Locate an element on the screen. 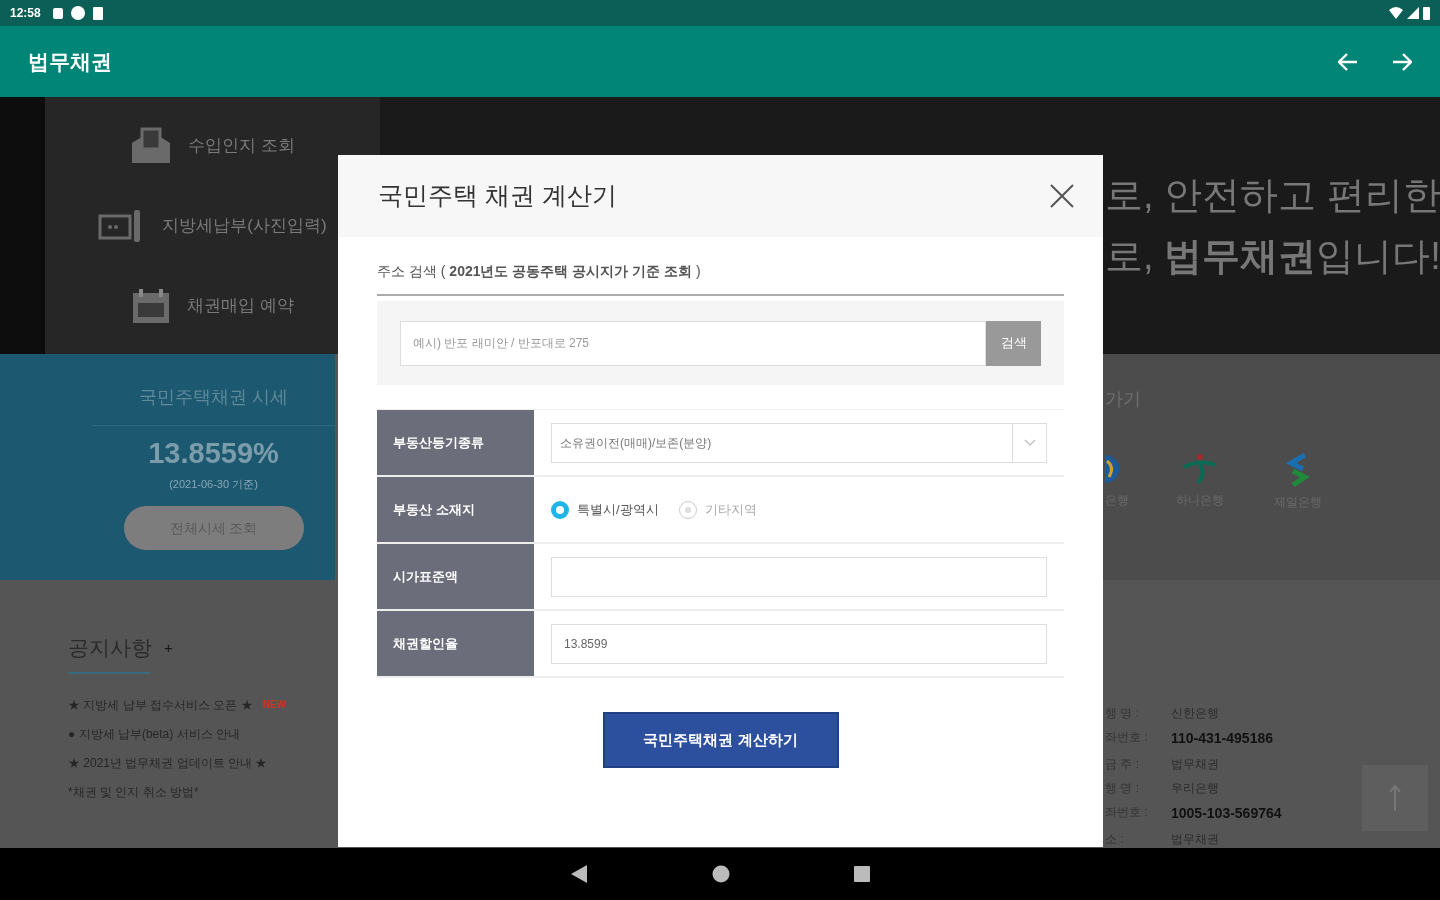  more-button: + is located at coordinates (168, 648).